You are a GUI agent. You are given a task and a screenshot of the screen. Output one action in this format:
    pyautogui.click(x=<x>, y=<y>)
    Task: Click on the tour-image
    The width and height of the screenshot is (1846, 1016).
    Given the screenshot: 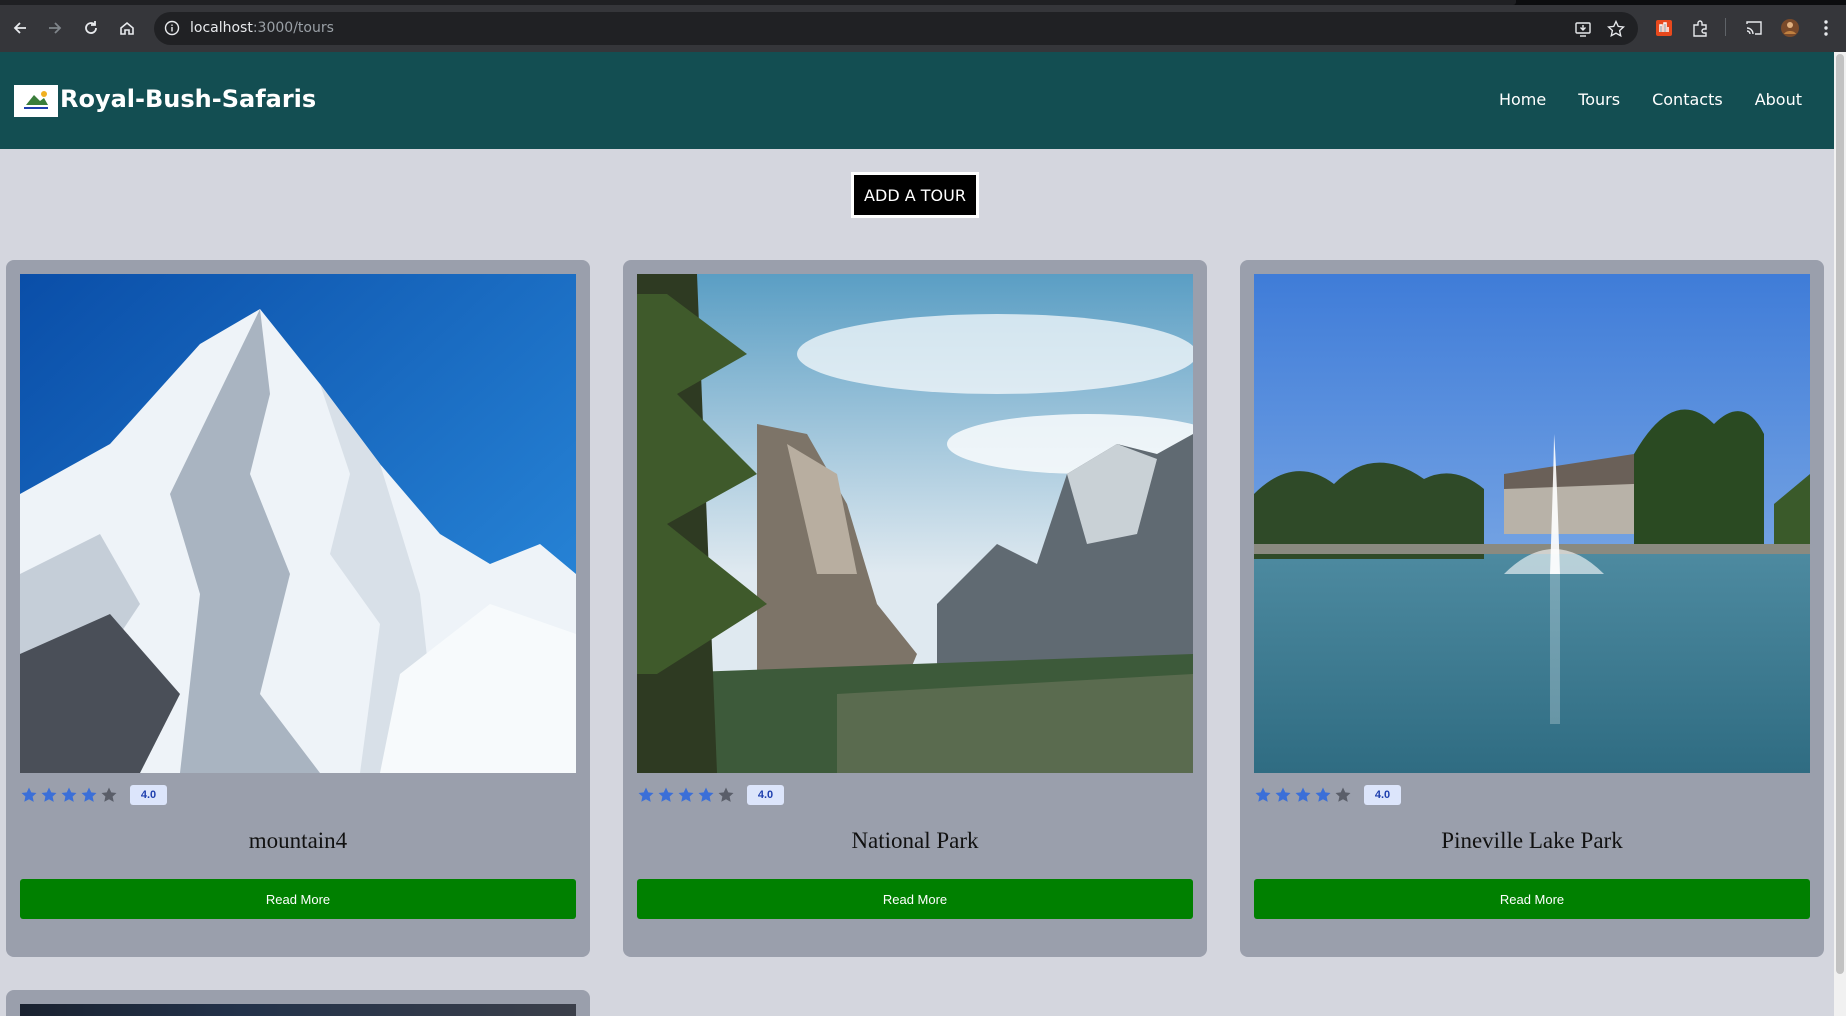 What is the action you would take?
    pyautogui.click(x=298, y=1010)
    